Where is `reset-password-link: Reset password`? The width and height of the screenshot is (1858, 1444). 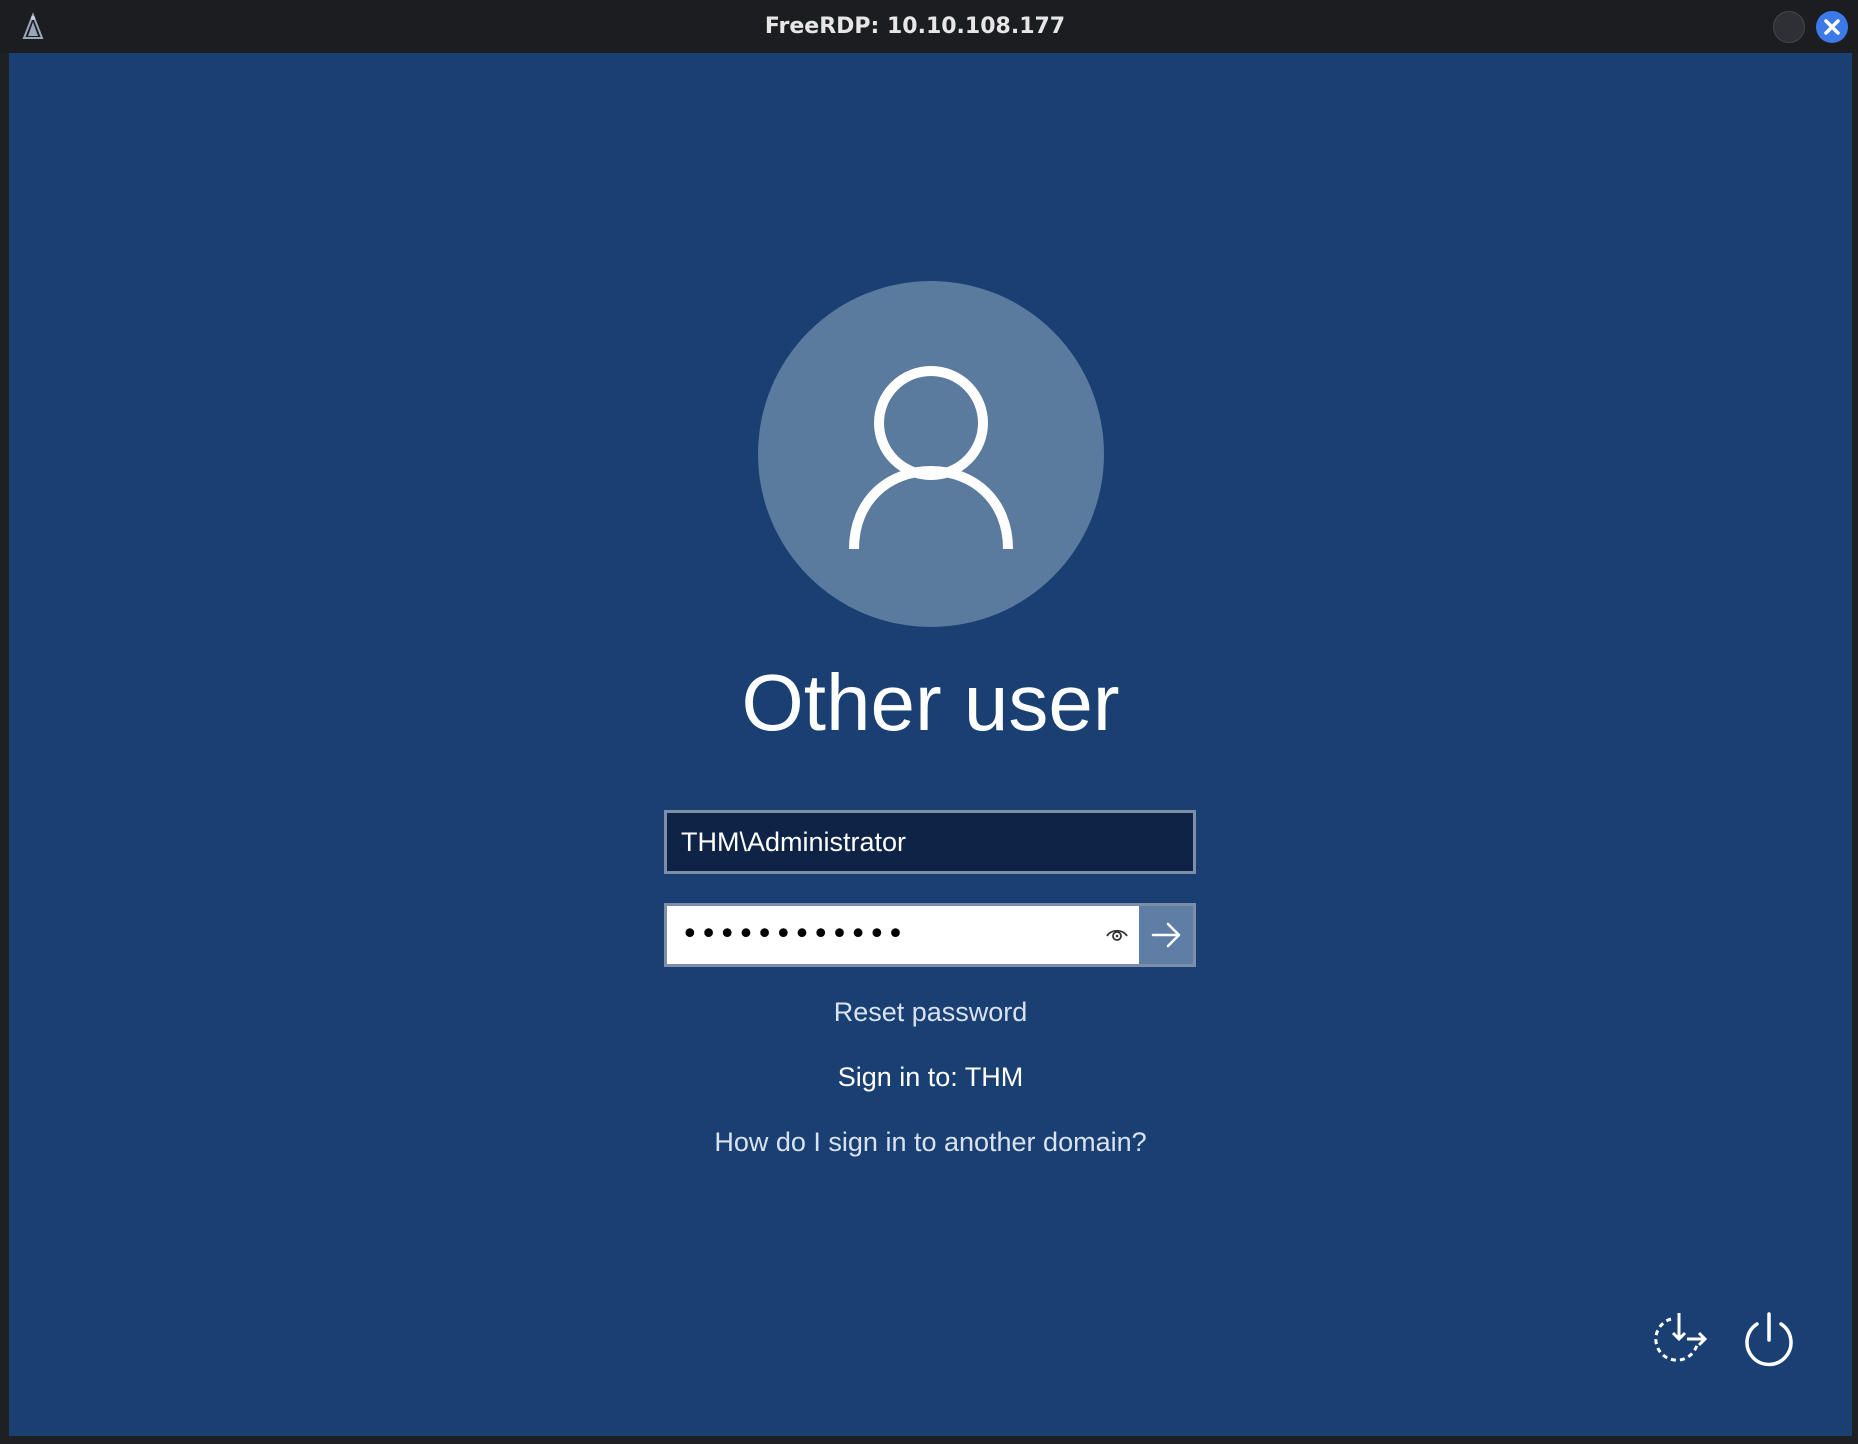
reset-password-link: Reset password is located at coordinates (930, 1012).